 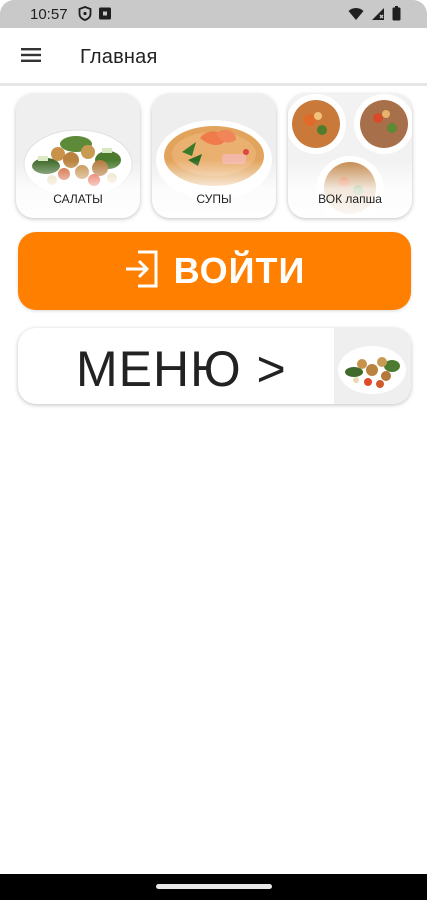 I want to click on login-icon, so click(x=142, y=271).